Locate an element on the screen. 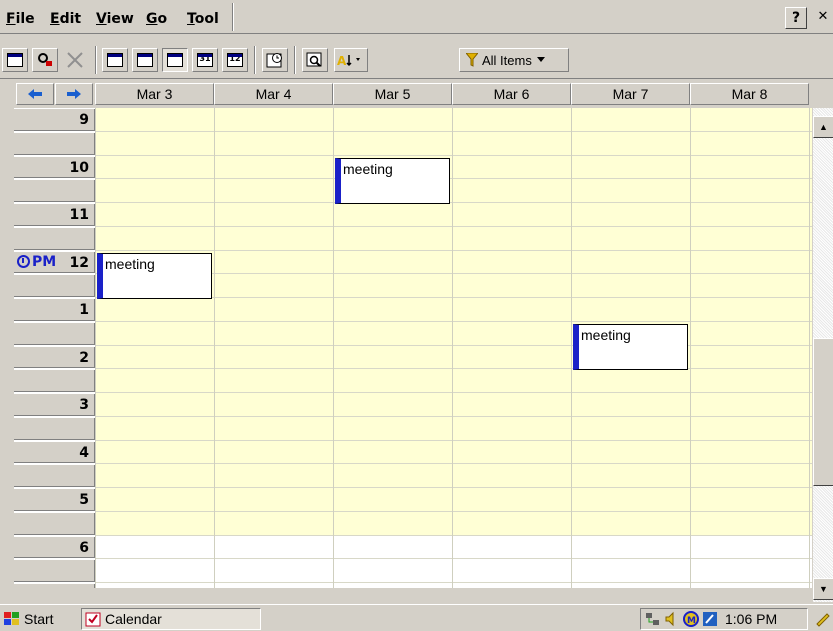 The width and height of the screenshot is (833, 631). toolbar: 31 12 A All Items is located at coordinates (416, 57).